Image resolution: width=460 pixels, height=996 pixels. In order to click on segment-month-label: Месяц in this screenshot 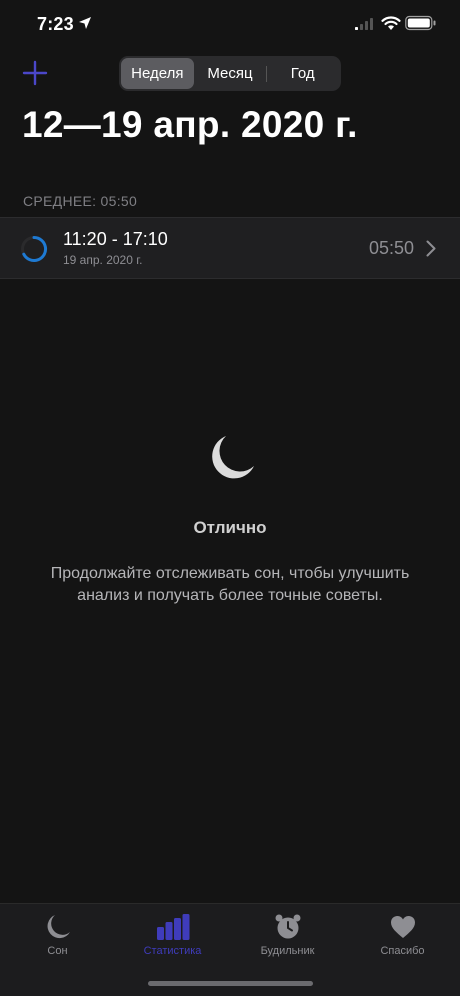, I will do `click(230, 73)`.